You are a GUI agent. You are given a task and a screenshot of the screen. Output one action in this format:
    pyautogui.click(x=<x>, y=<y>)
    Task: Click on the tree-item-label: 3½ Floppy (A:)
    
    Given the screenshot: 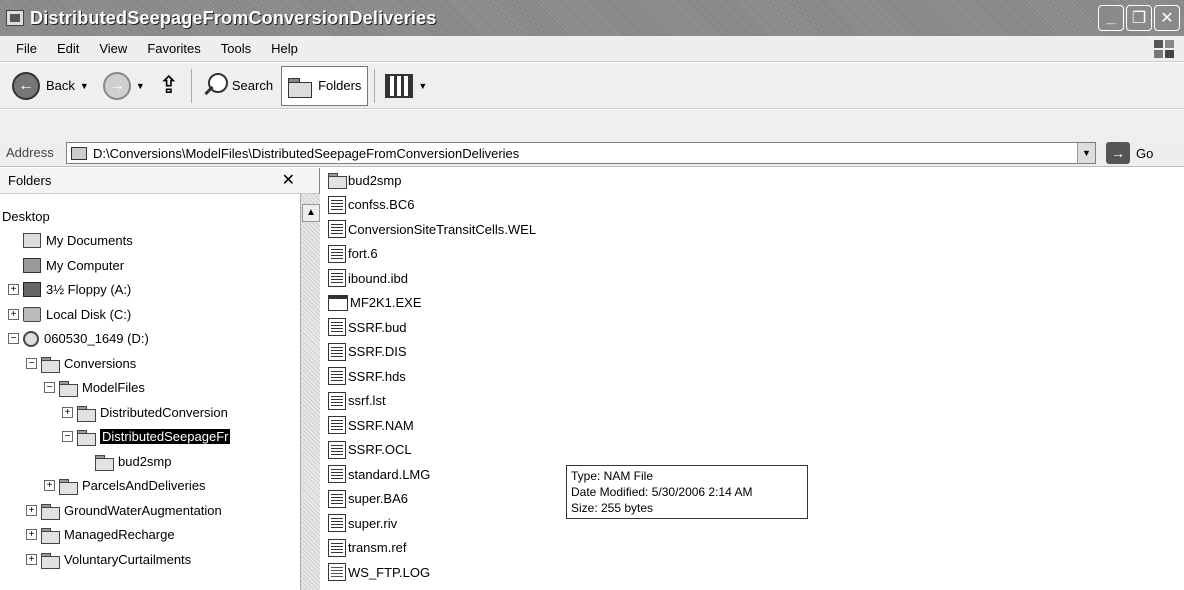 What is the action you would take?
    pyautogui.click(x=89, y=290)
    